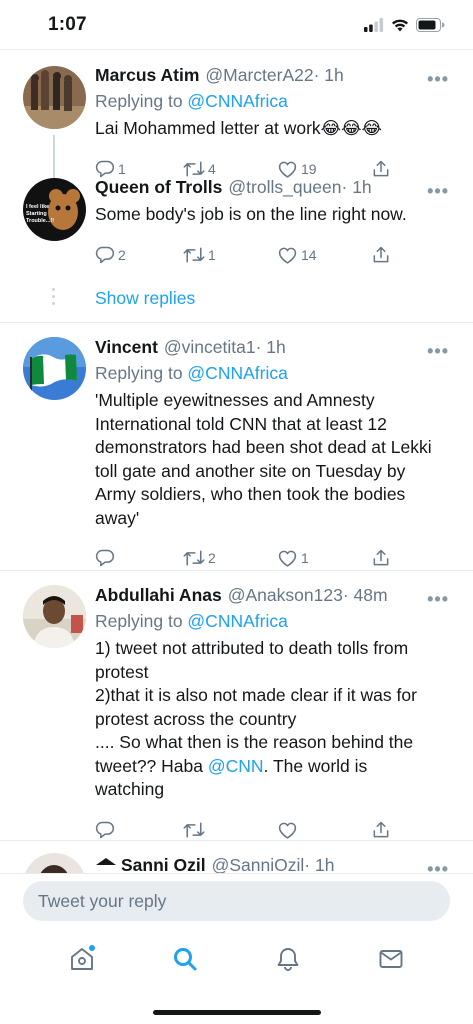 This screenshot has width=473, height=1024. Describe the element at coordinates (185, 959) in the screenshot. I see `tab-search` at that location.